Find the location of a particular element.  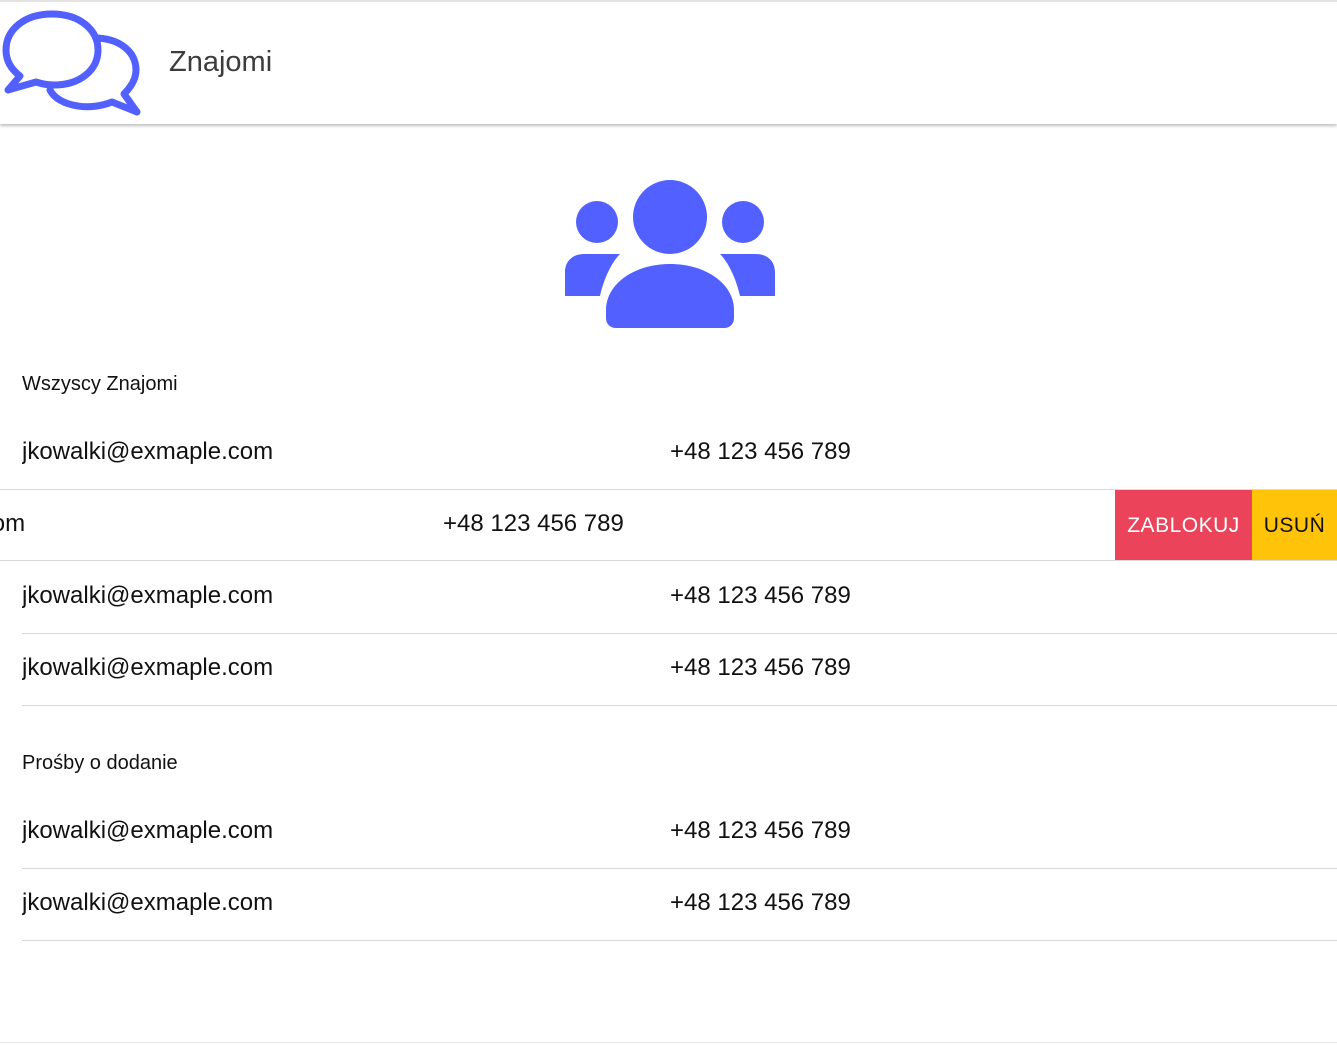

page-title: Znajomi is located at coordinates (221, 62).